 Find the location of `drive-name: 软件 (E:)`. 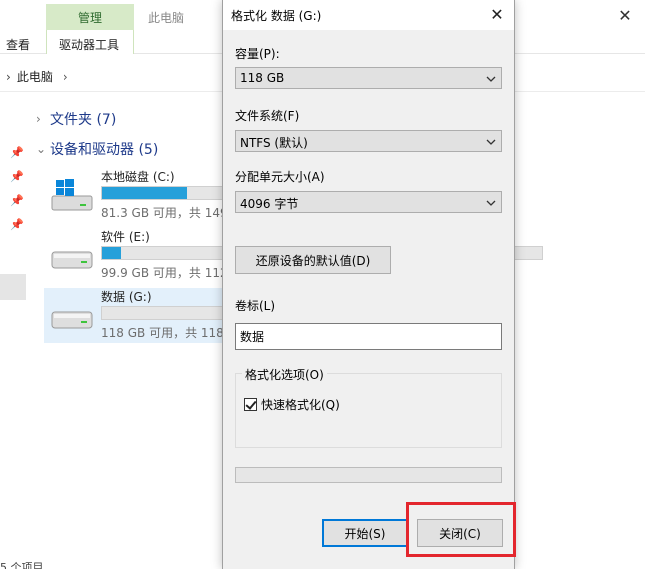

drive-name: 软件 (E:) is located at coordinates (125, 237).